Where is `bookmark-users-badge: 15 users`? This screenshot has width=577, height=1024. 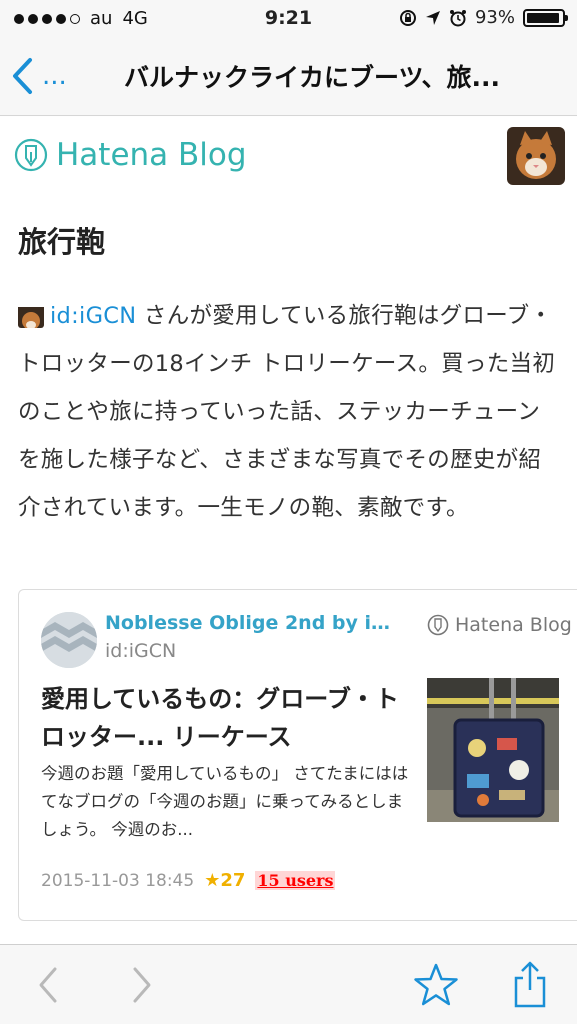 bookmark-users-badge: 15 users is located at coordinates (295, 880).